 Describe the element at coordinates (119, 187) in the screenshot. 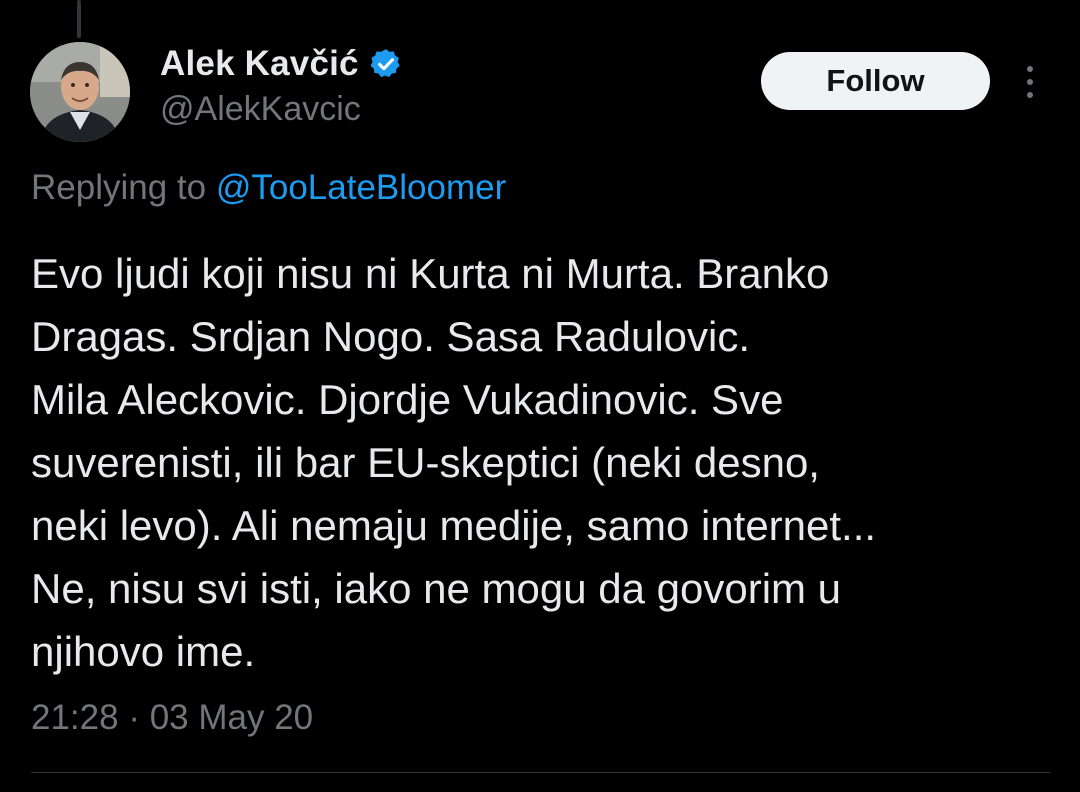

I see `replying-to-label: Replying to` at that location.